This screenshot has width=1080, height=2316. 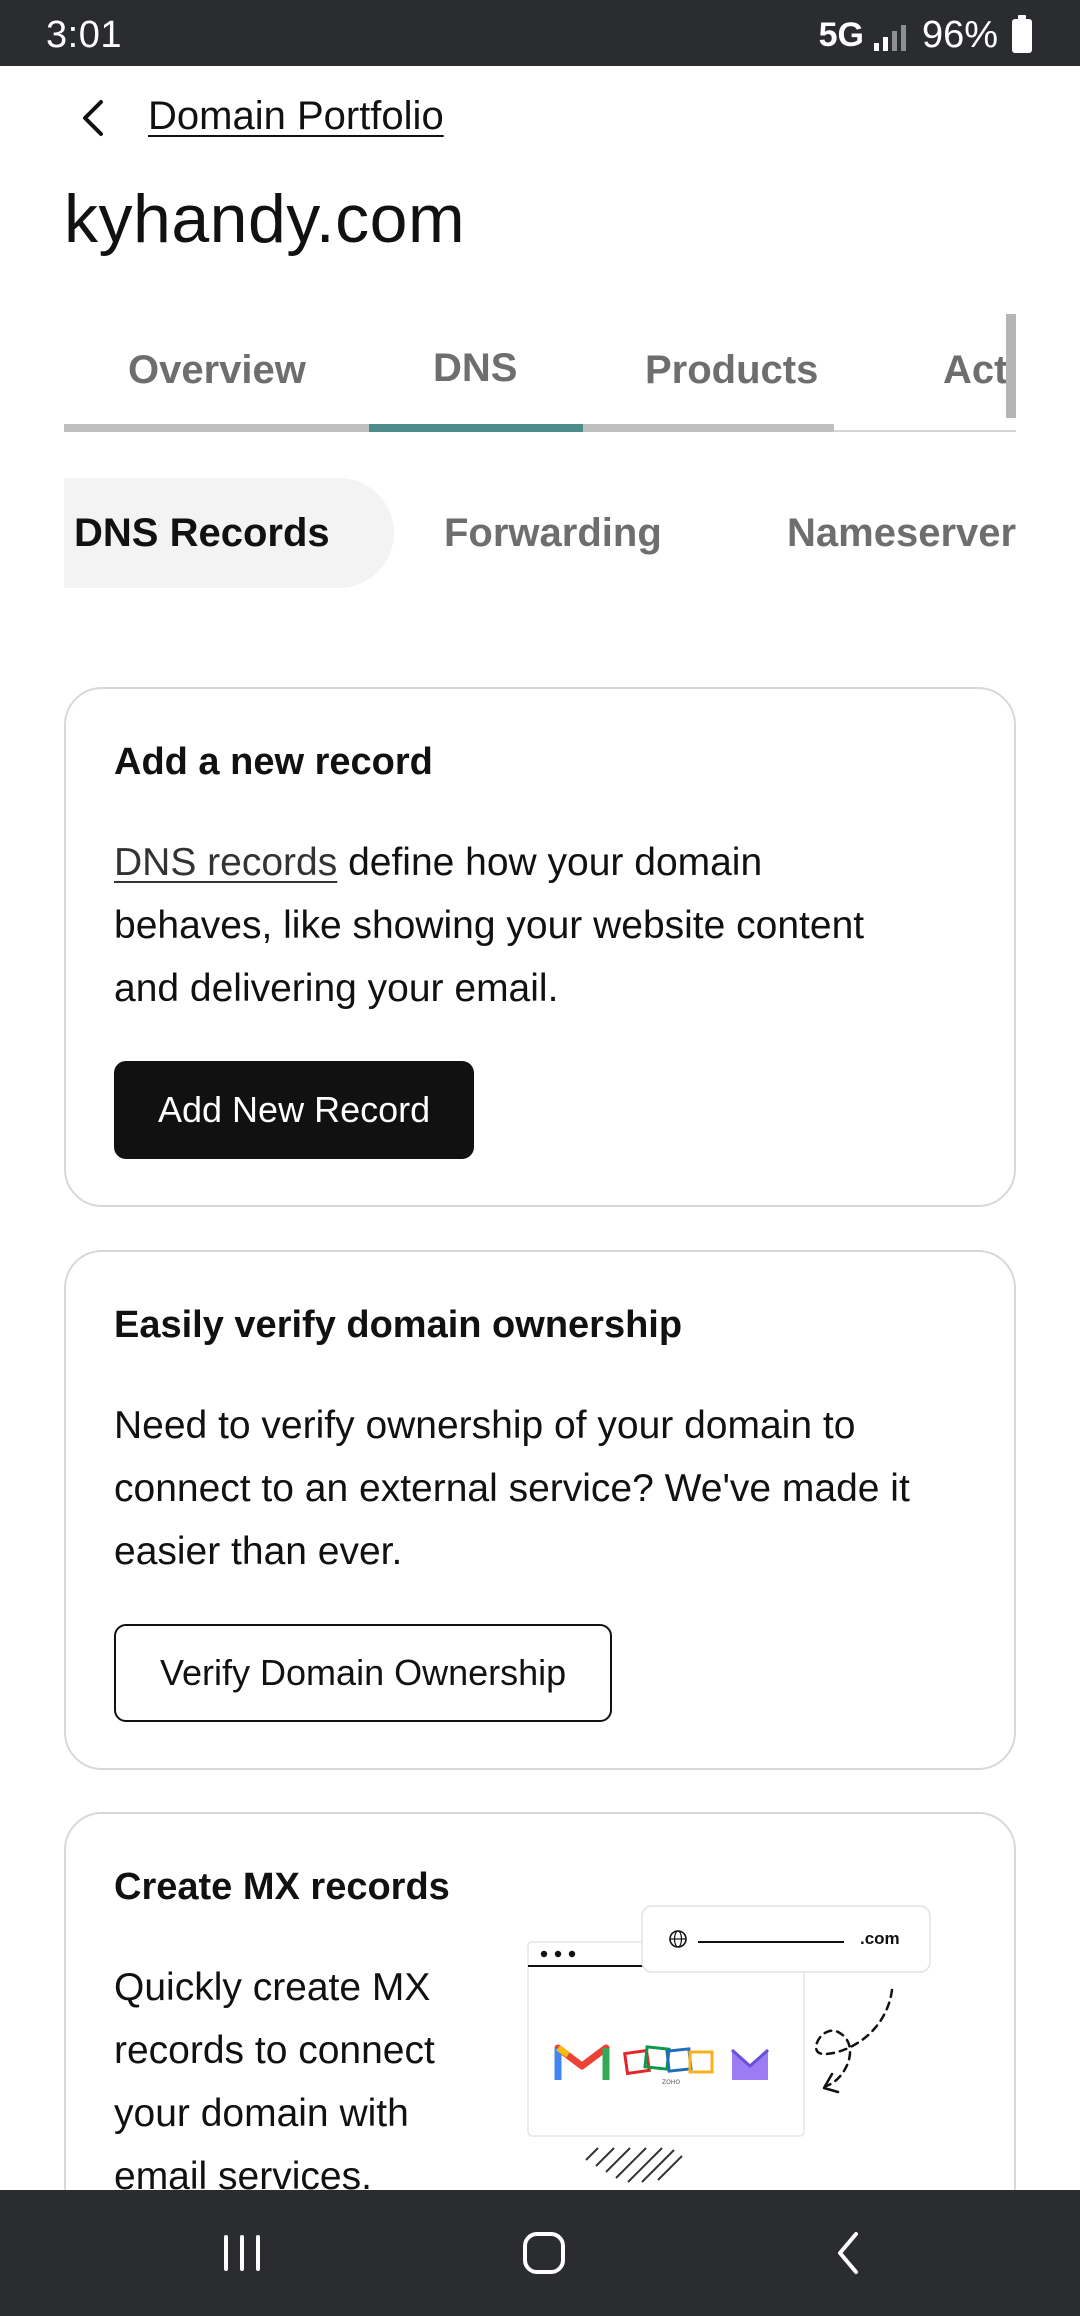 What do you see at coordinates (1011, 366) in the screenshot?
I see `tab-scrollbar` at bounding box center [1011, 366].